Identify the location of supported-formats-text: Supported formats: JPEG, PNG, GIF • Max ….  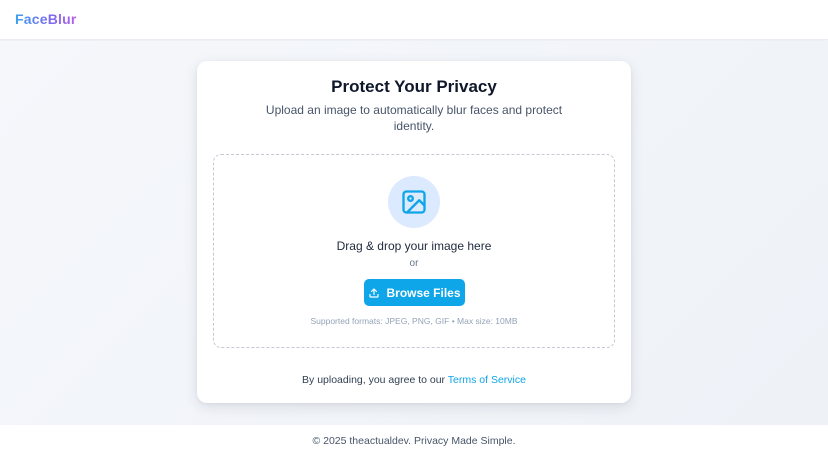
(414, 321).